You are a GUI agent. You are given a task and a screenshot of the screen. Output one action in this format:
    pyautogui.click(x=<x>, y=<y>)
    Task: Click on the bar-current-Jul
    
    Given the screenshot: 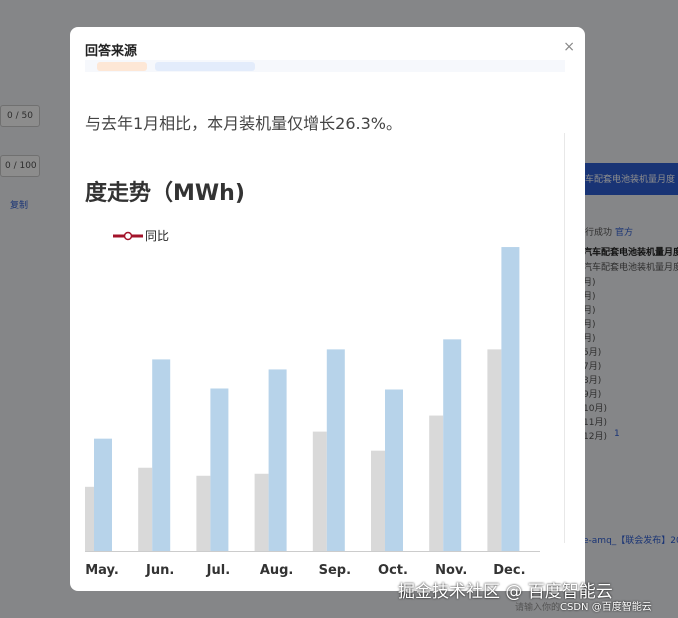 What is the action you would take?
    pyautogui.click(x=219, y=469)
    